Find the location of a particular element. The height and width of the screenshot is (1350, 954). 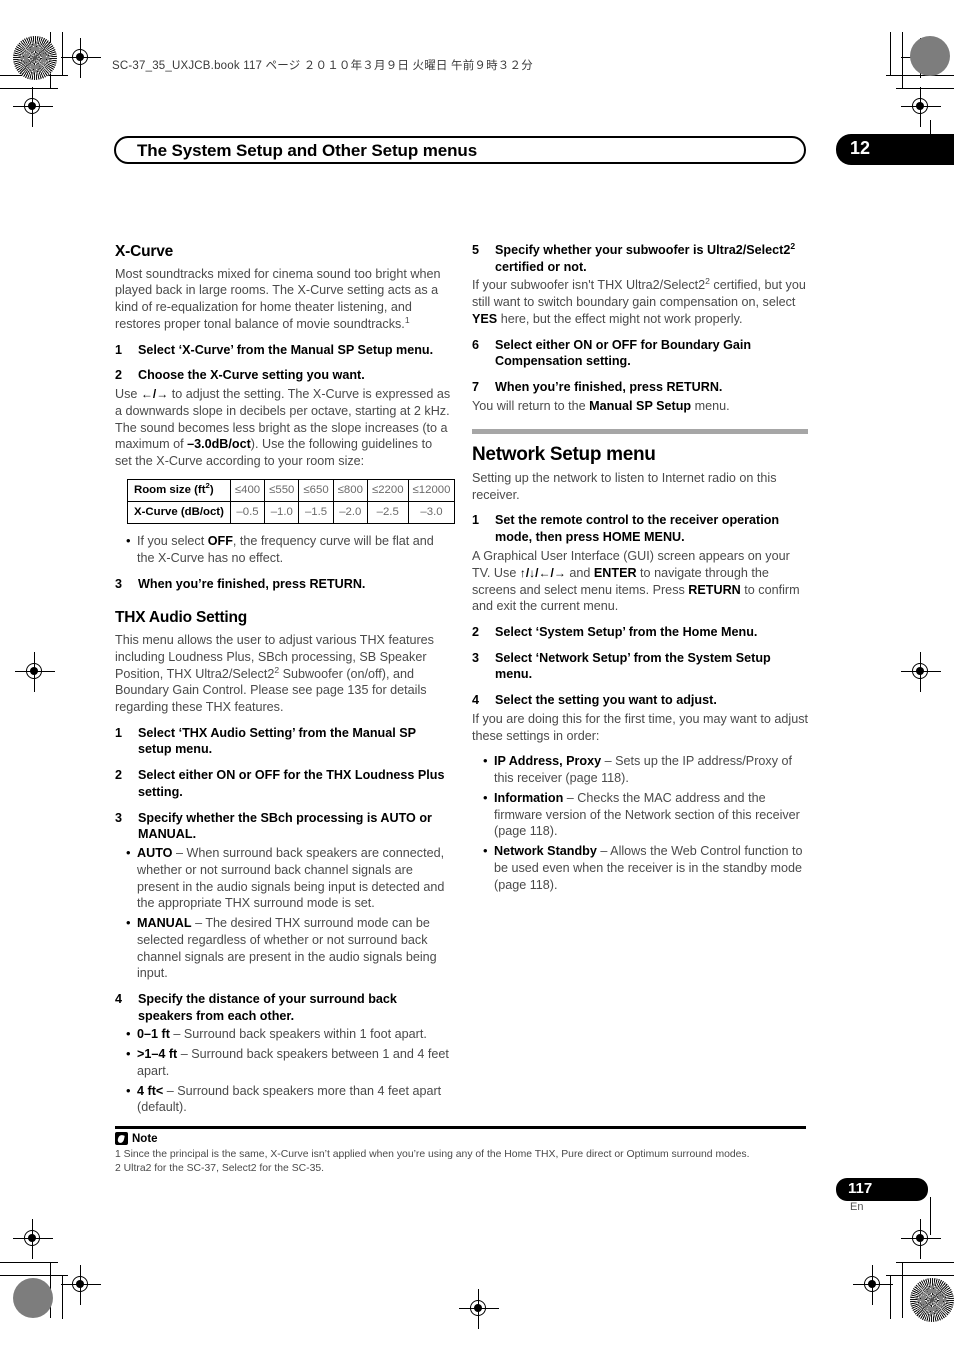

notes-header: Note is located at coordinates (136, 1138).